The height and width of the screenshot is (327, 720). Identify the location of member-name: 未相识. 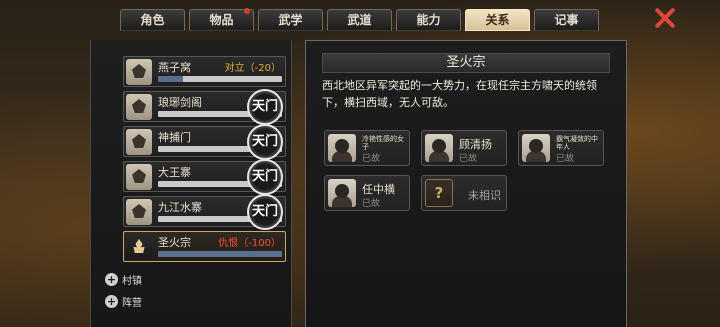
(484, 195).